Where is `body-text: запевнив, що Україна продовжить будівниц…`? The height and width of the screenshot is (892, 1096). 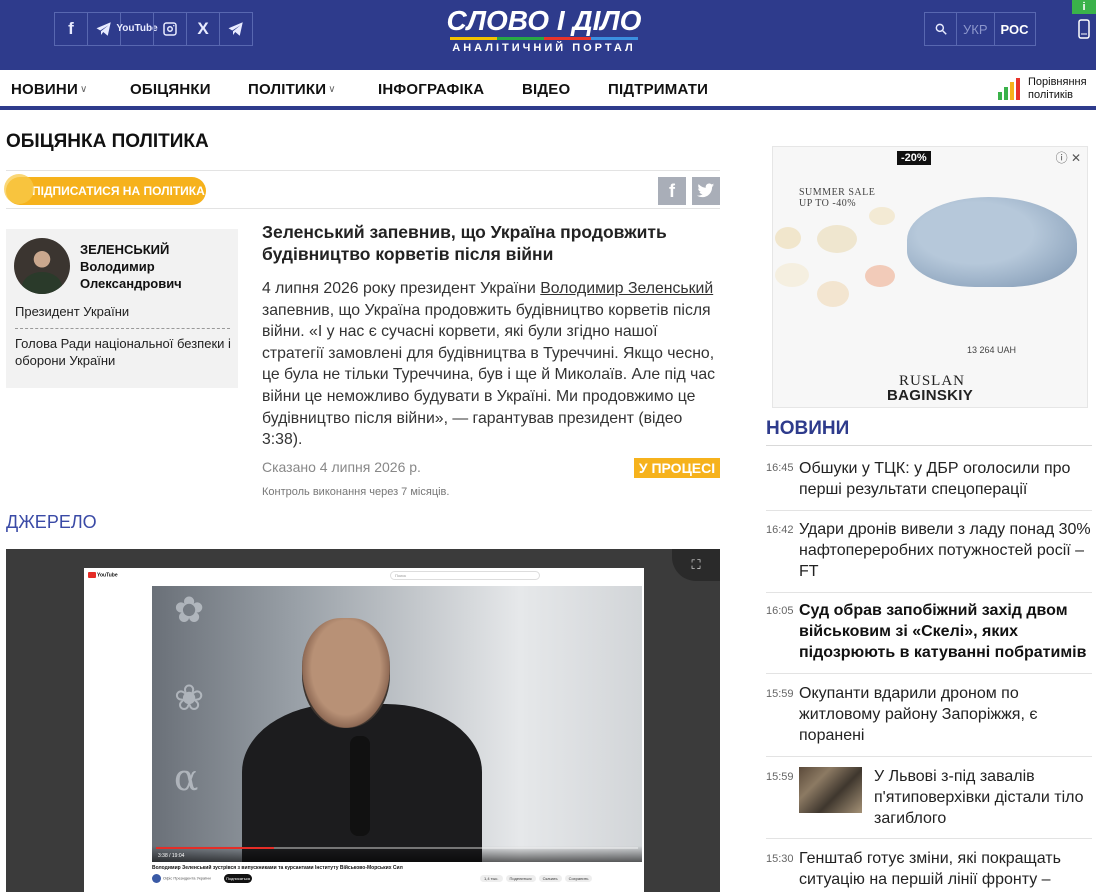
body-text: запевнив, що Україна продовжить будівниц… is located at coordinates (489, 375).